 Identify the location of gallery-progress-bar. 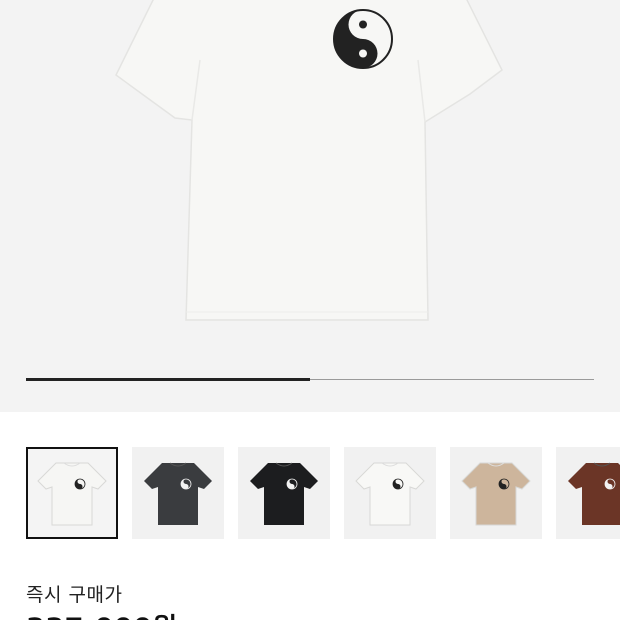
(310, 379).